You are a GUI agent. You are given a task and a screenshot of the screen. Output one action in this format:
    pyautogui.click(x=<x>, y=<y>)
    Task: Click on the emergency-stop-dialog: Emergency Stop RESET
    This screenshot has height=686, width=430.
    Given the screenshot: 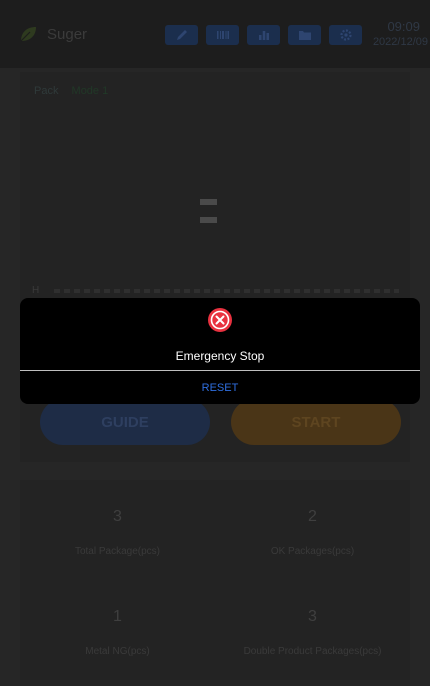 What is the action you would take?
    pyautogui.click(x=220, y=351)
    